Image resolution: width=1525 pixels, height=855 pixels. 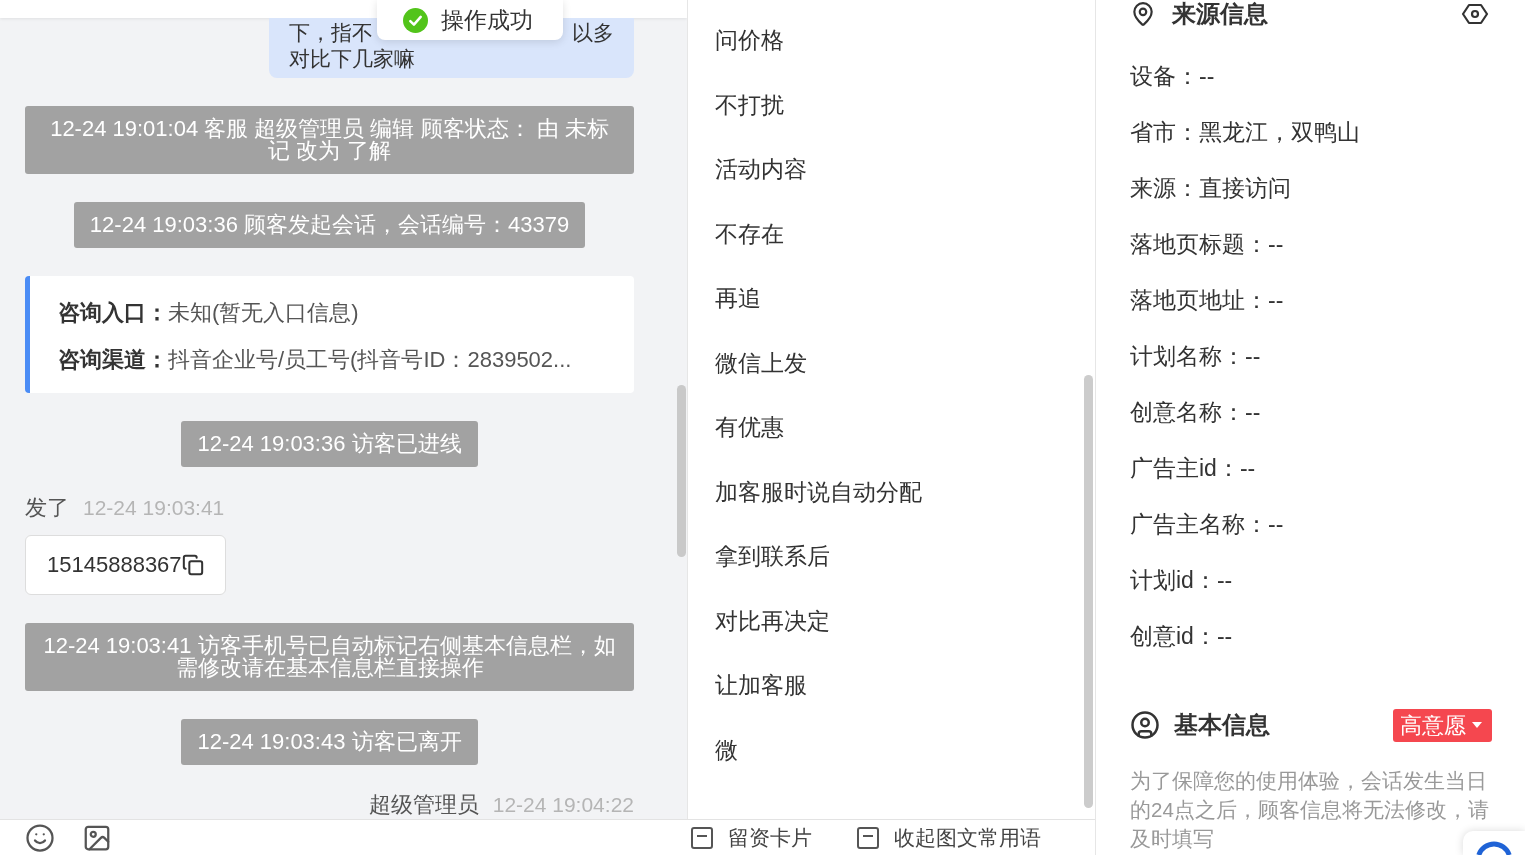 I want to click on phone-number: 15145888367, so click(x=114, y=565).